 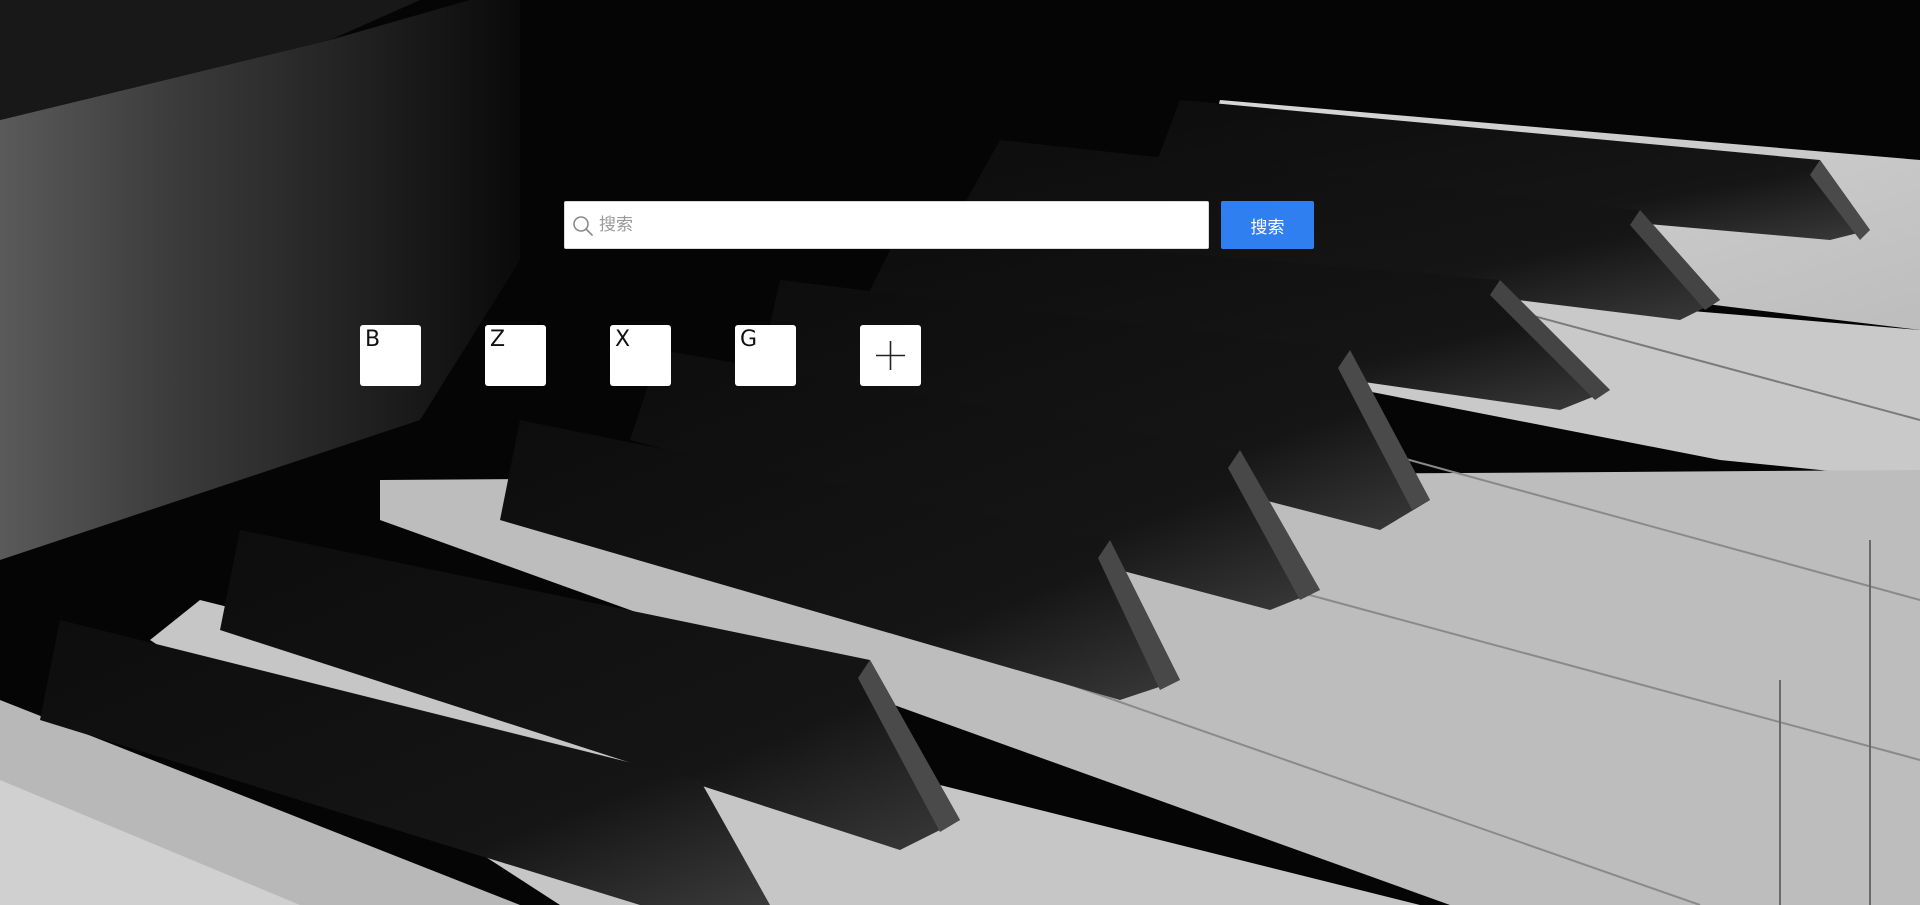 What do you see at coordinates (710, 355) in the screenshot?
I see `shortcut-tiles: B Z X G` at bounding box center [710, 355].